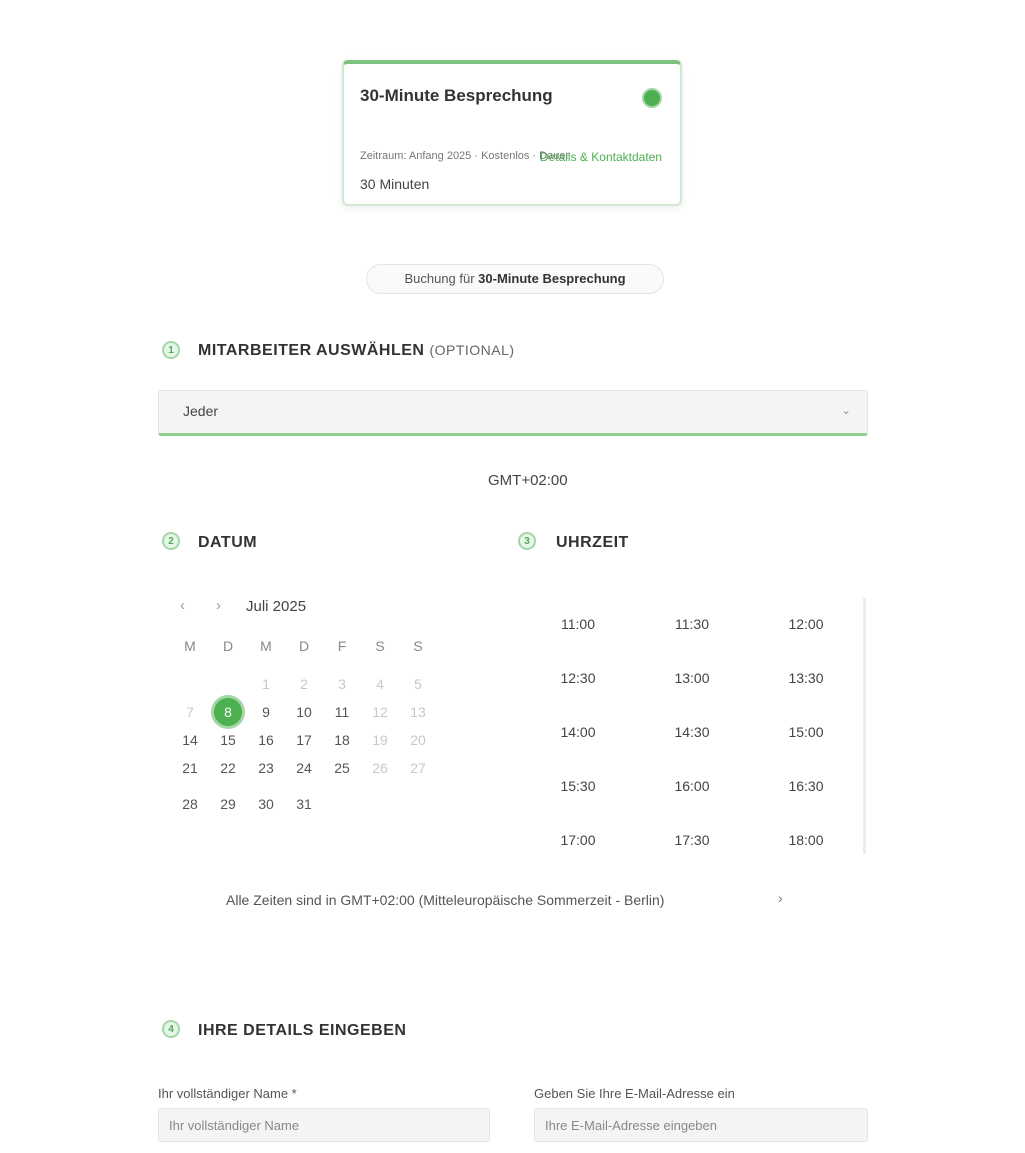 This screenshot has width=1025, height=1153. I want to click on calendar-day: 1, so click(266, 684).